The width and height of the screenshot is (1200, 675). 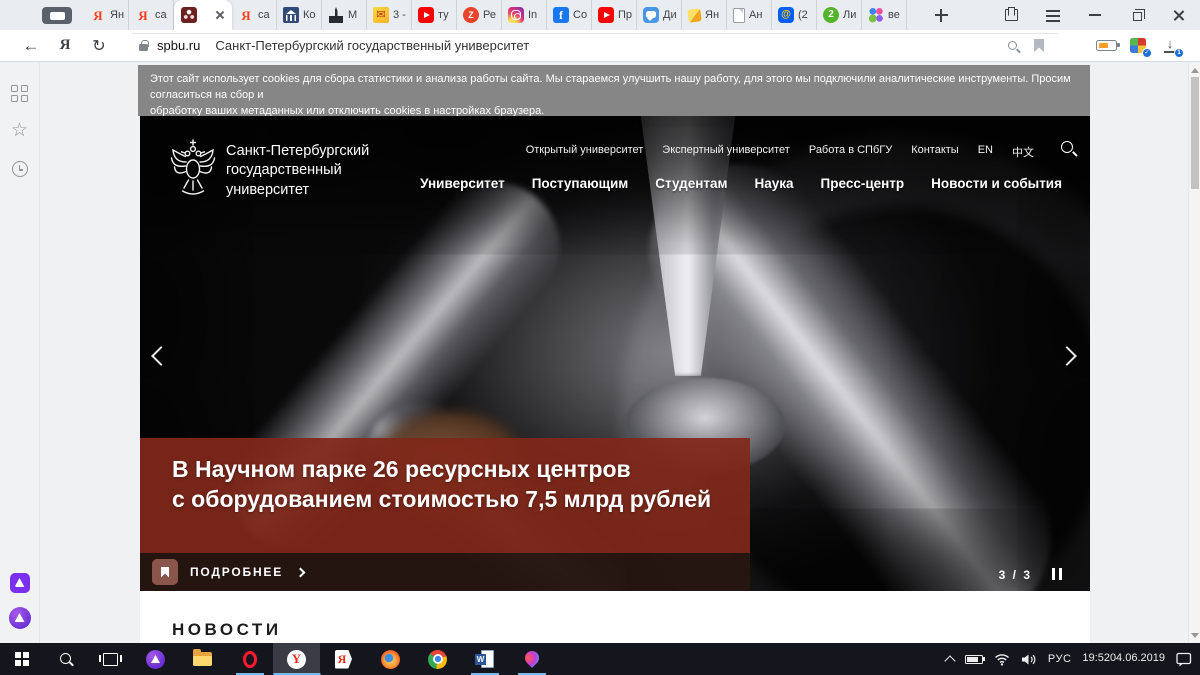 I want to click on taskbar-firefox, so click(x=390, y=659).